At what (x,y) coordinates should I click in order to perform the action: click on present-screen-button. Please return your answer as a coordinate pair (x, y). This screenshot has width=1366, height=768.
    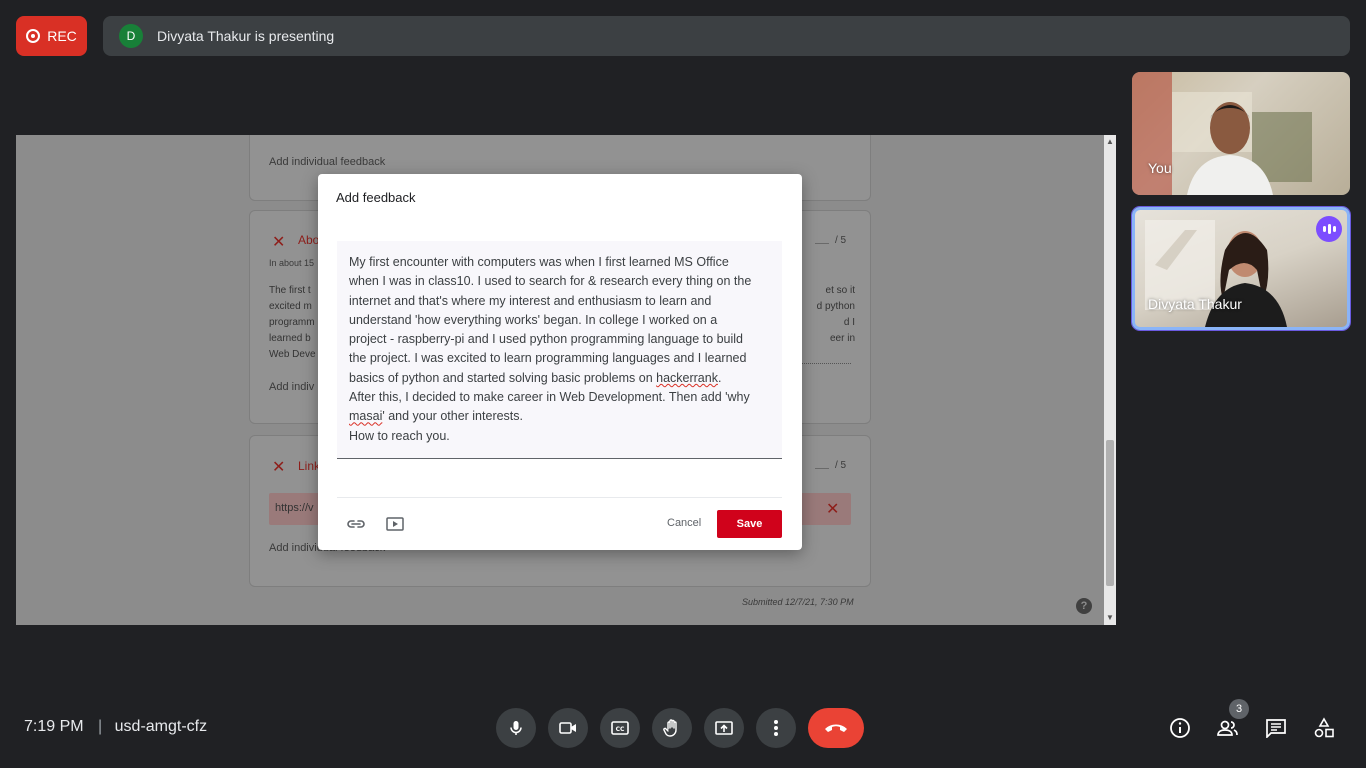
    Looking at the image, I should click on (724, 728).